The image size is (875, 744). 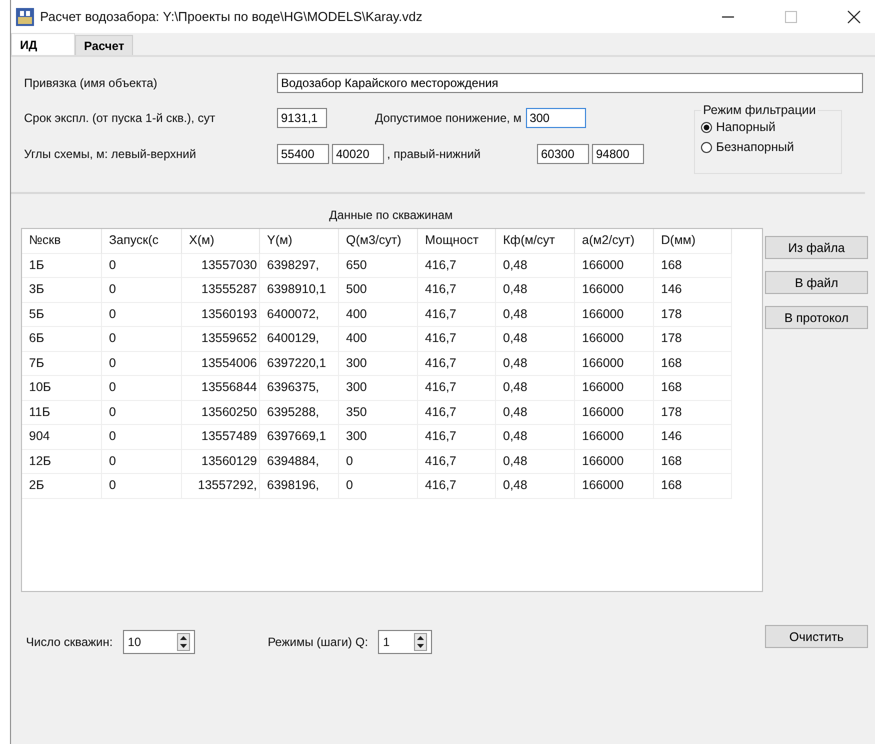 What do you see at coordinates (221, 290) in the screenshot?
I see `table-cell: 13555287` at bounding box center [221, 290].